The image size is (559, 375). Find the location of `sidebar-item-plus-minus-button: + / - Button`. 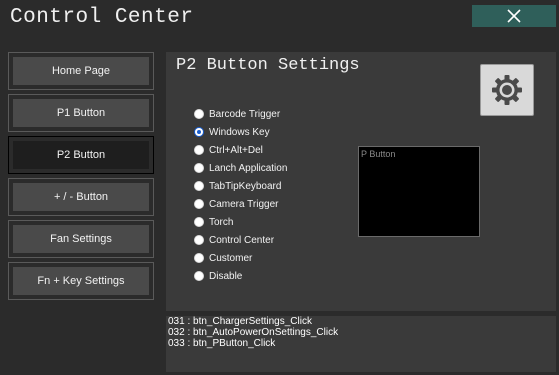

sidebar-item-plus-minus-button: + / - Button is located at coordinates (81, 197).